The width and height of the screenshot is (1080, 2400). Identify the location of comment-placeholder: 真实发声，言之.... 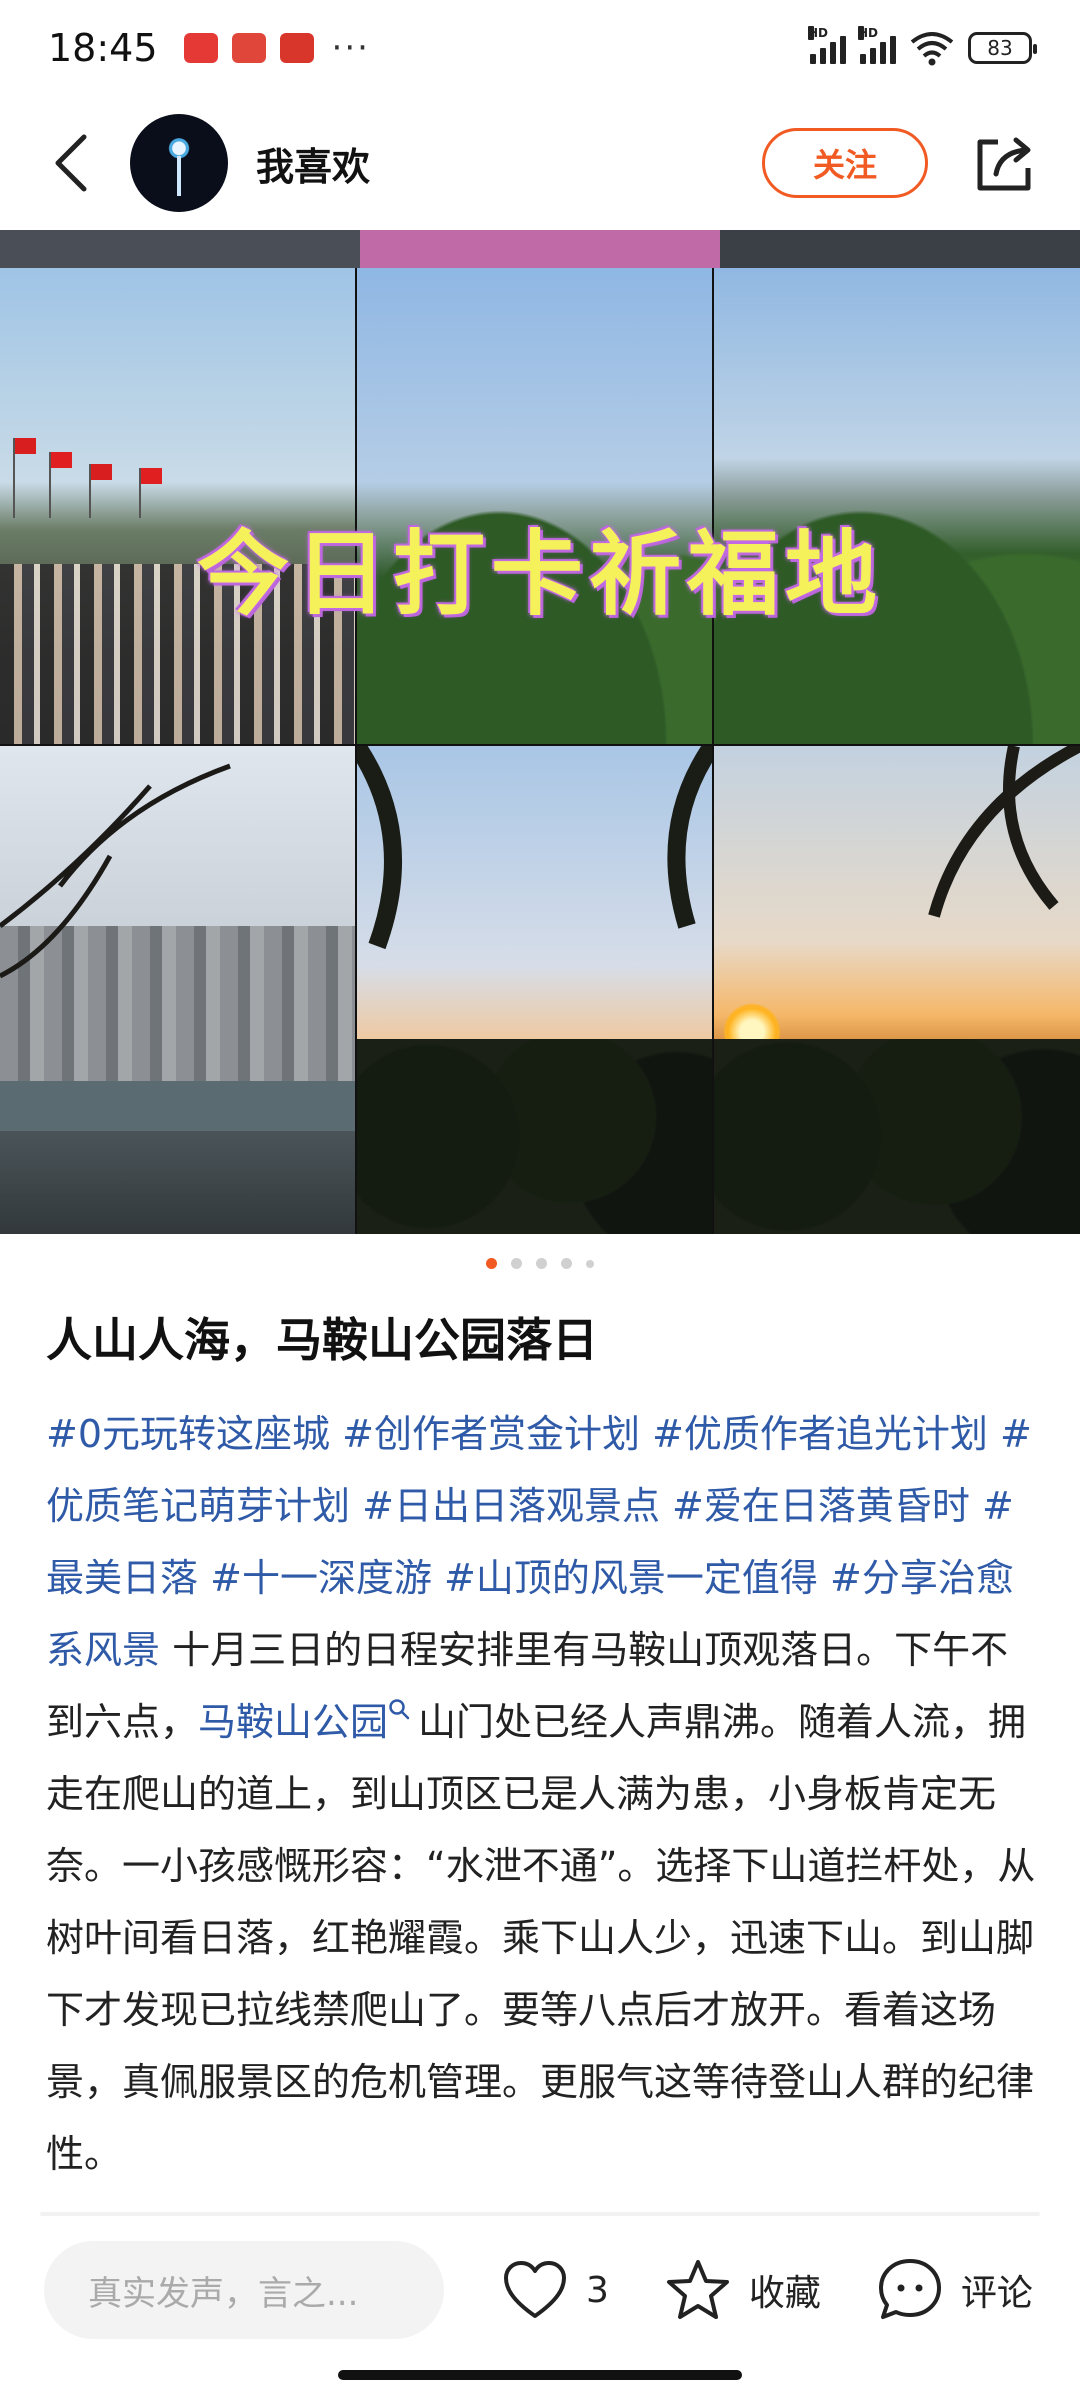
(223, 2293).